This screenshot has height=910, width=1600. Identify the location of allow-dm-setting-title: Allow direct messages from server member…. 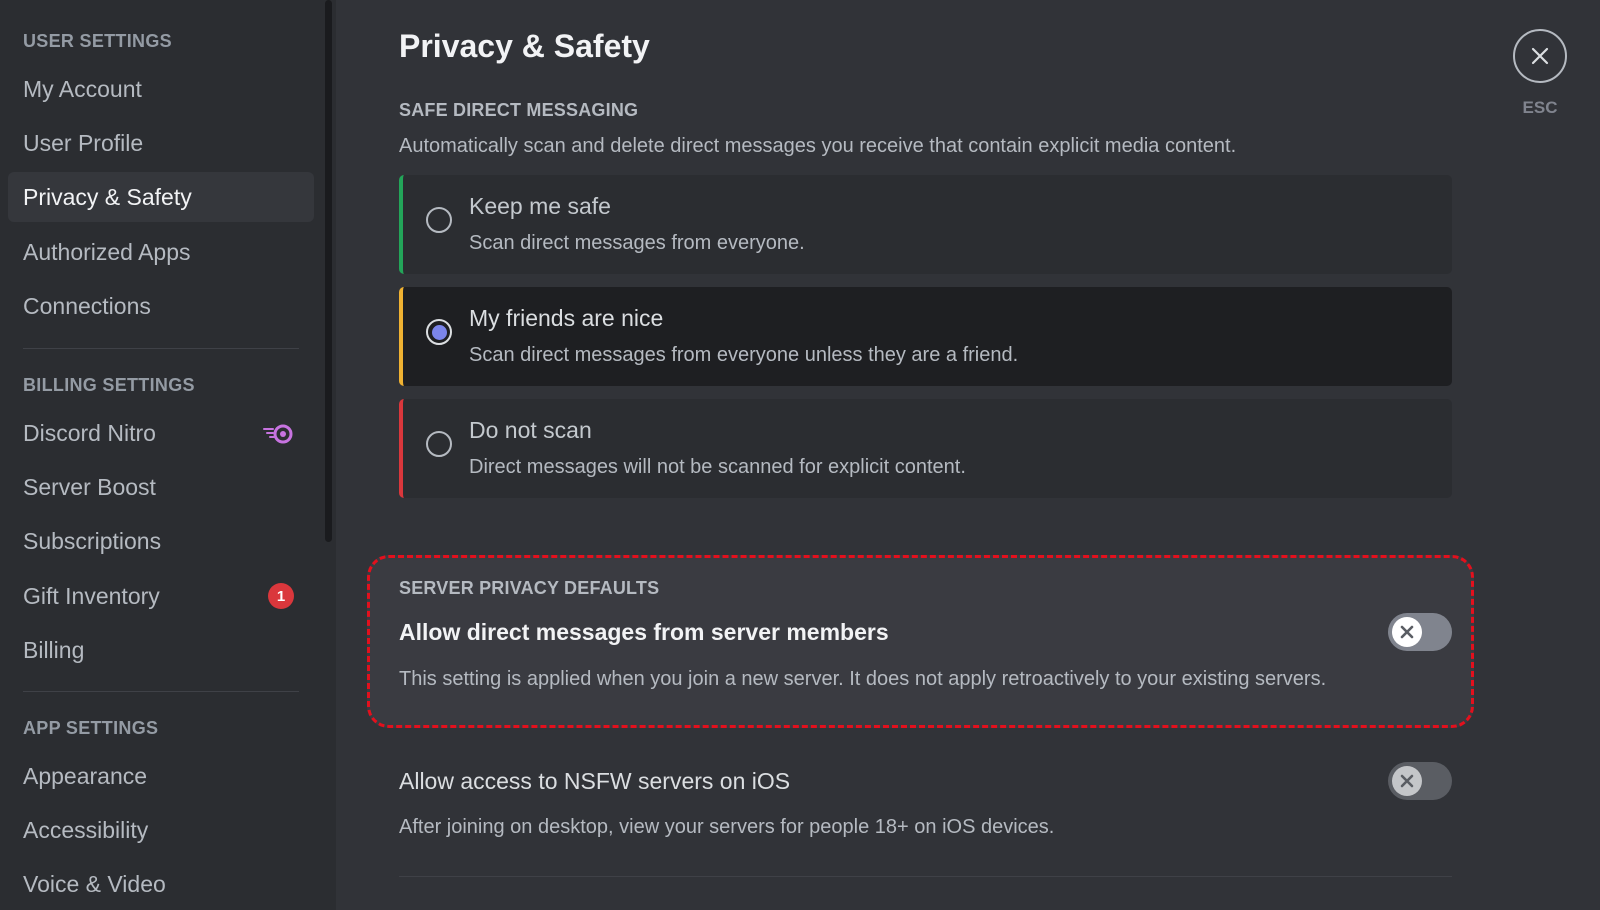
(644, 632).